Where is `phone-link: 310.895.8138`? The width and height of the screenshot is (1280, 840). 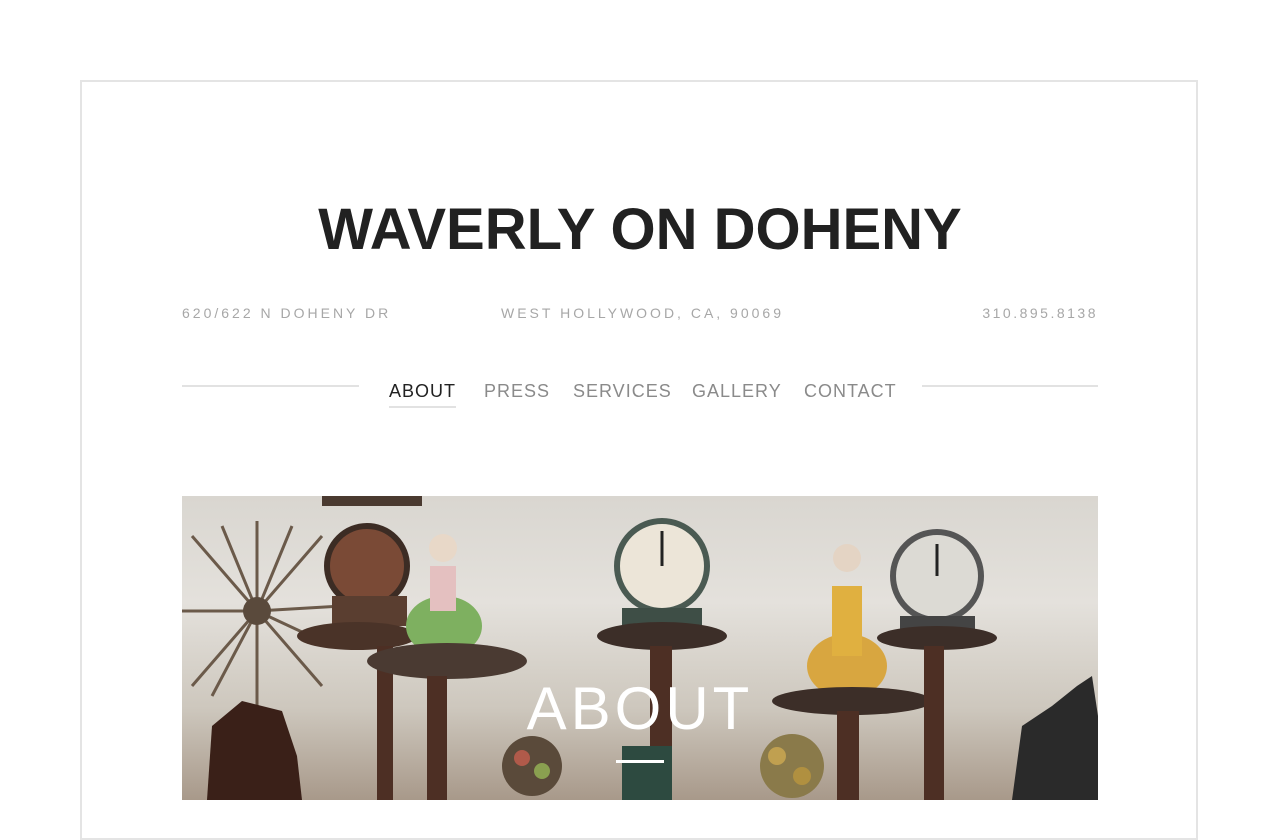 phone-link: 310.895.8138 is located at coordinates (1040, 313).